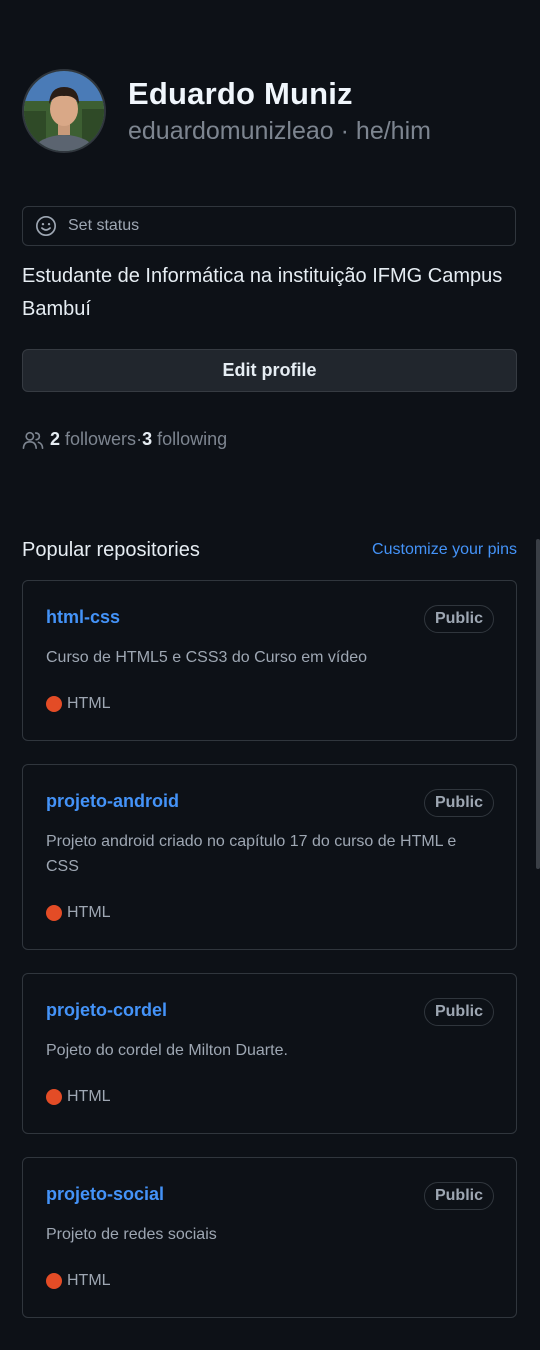 This screenshot has width=540, height=1350. I want to click on repo-description: Pojeto do cordel de Milton Duarte., so click(167, 1050).